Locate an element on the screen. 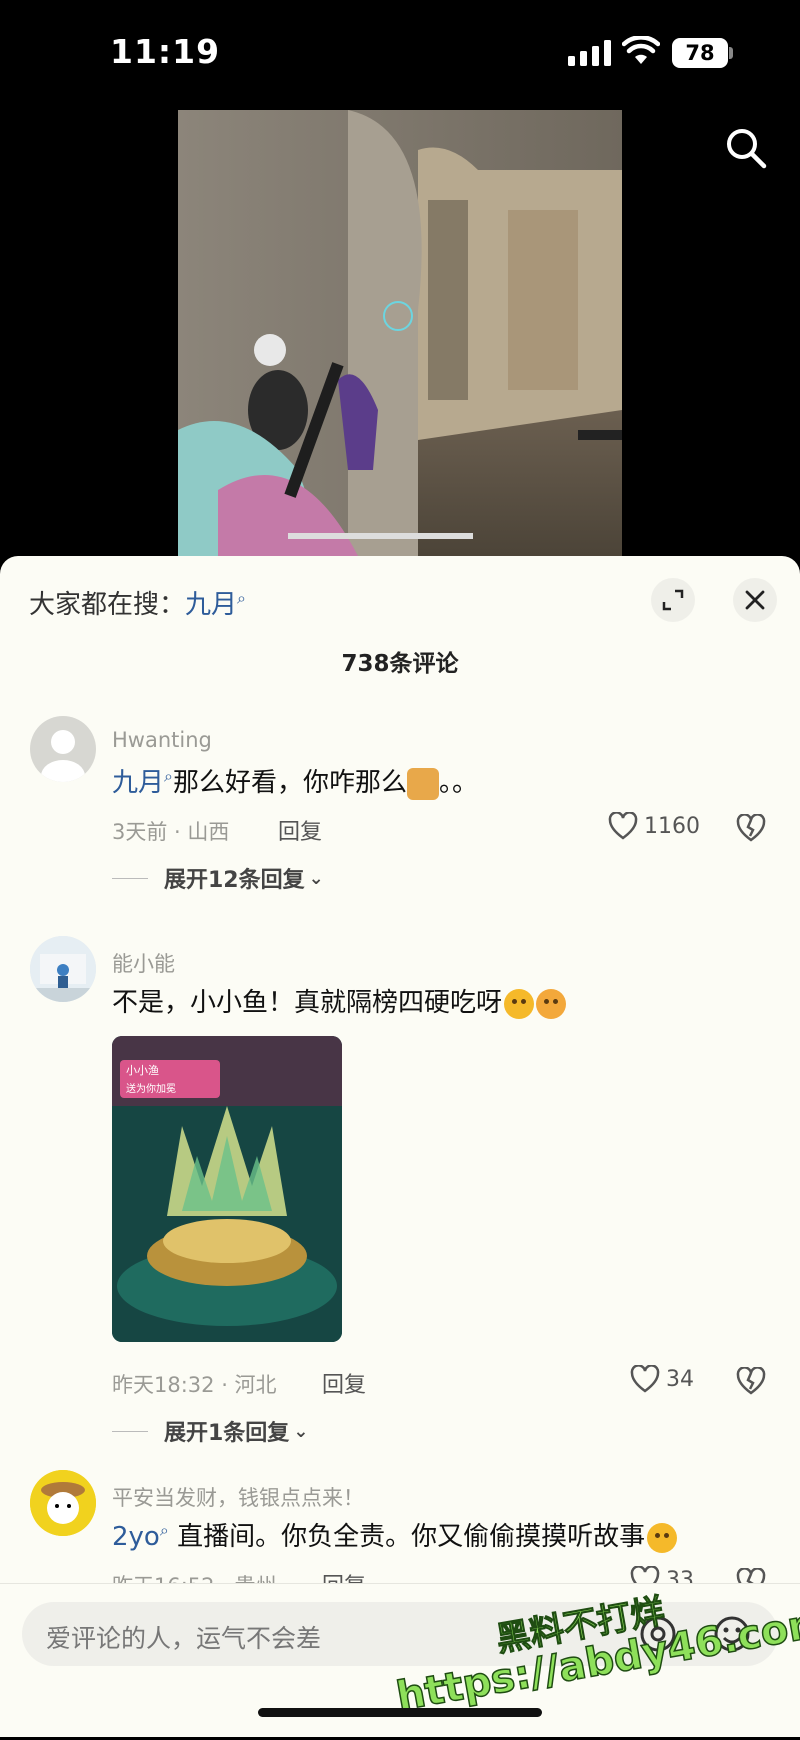 The width and height of the screenshot is (800, 1740). image-caption-badge: 小小渔 送为你加冕 is located at coordinates (170, 1079).